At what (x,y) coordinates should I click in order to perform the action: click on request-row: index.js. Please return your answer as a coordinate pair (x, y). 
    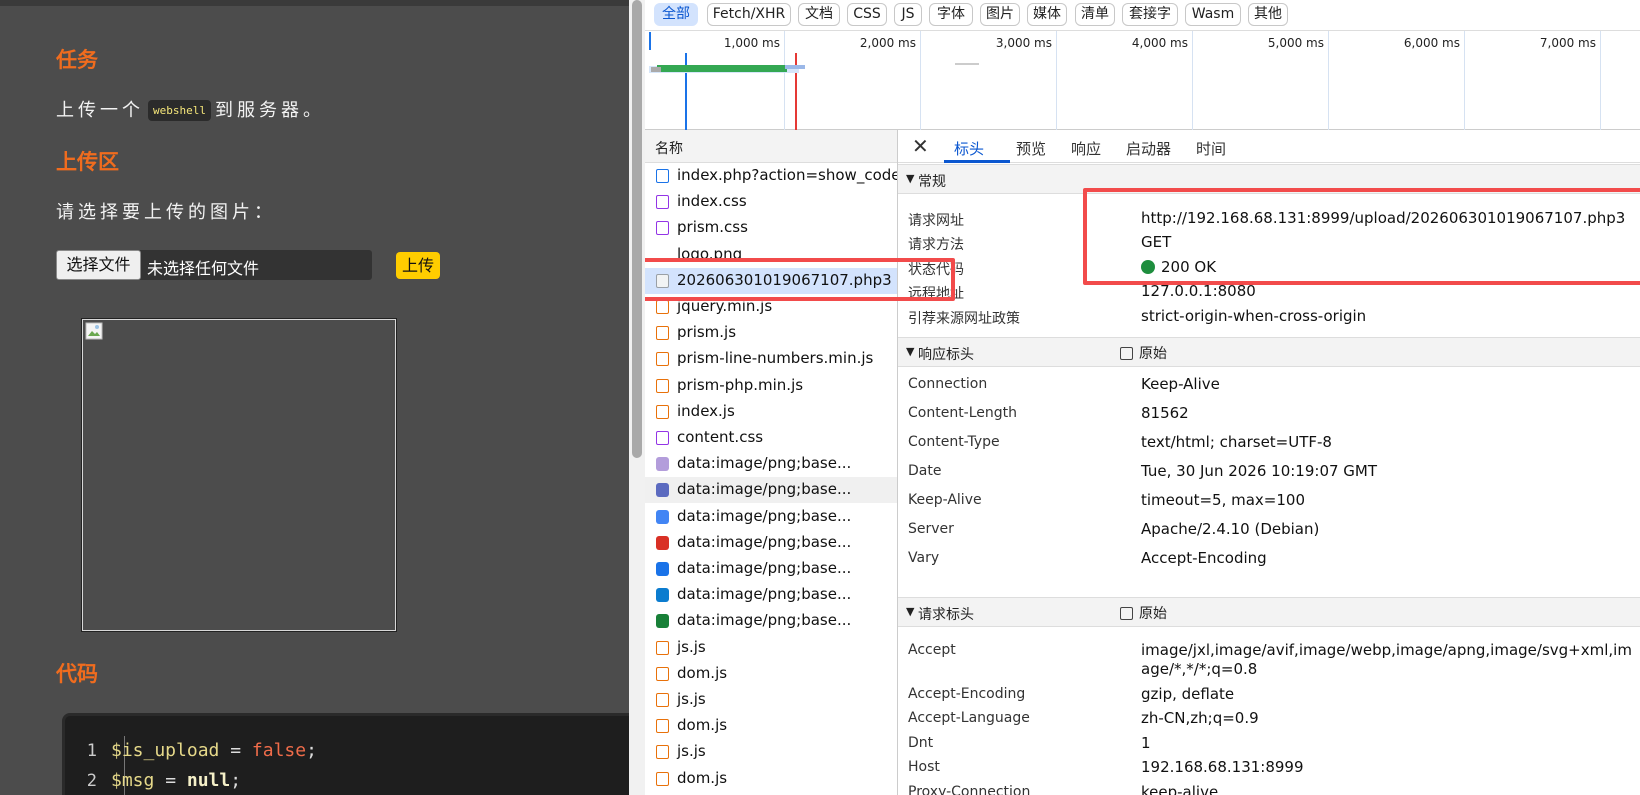
    Looking at the image, I should click on (771, 412).